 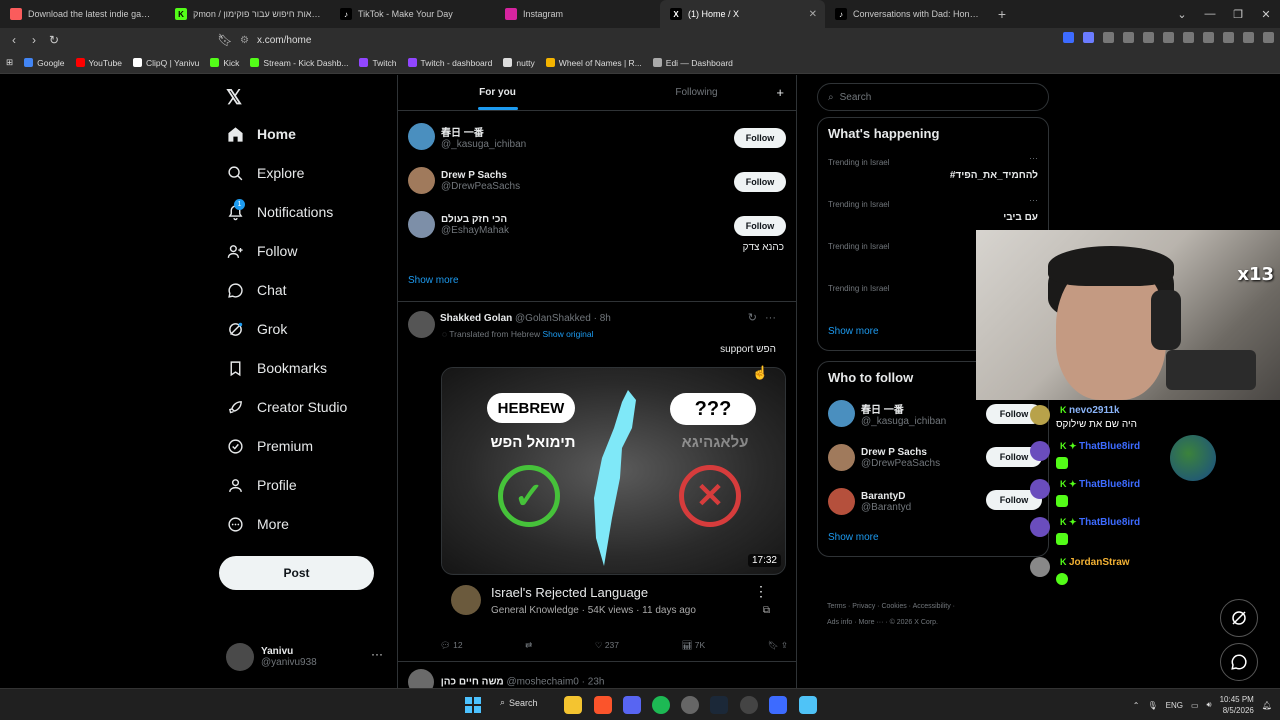 What do you see at coordinates (1267, 705) in the screenshot?
I see `notifications-icon: 🔔︎` at bounding box center [1267, 705].